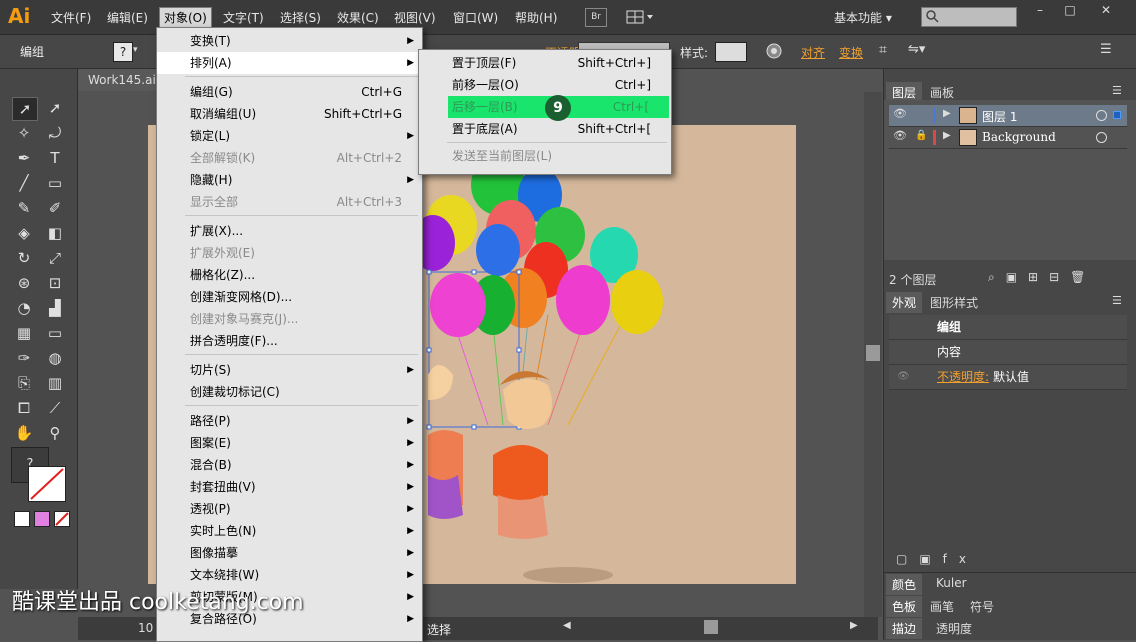  I want to click on direct-selection-tool-icon: ➚, so click(55, 108).